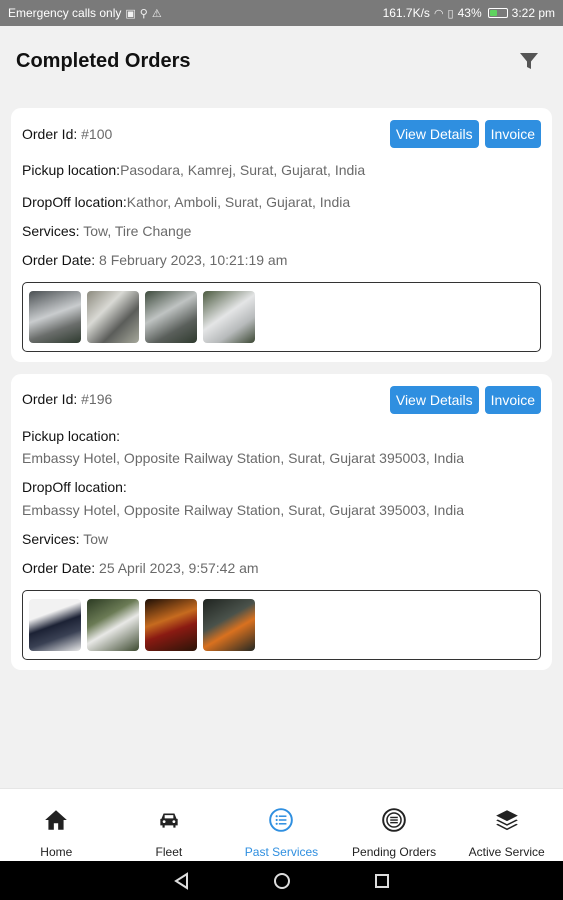 This screenshot has width=563, height=900. I want to click on nav-fleet: Fleet, so click(169, 825).